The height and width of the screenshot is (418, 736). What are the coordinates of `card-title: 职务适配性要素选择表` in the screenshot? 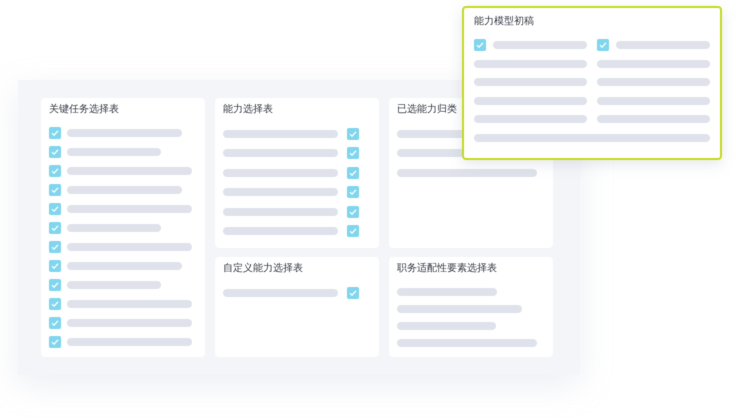 It's located at (447, 269).